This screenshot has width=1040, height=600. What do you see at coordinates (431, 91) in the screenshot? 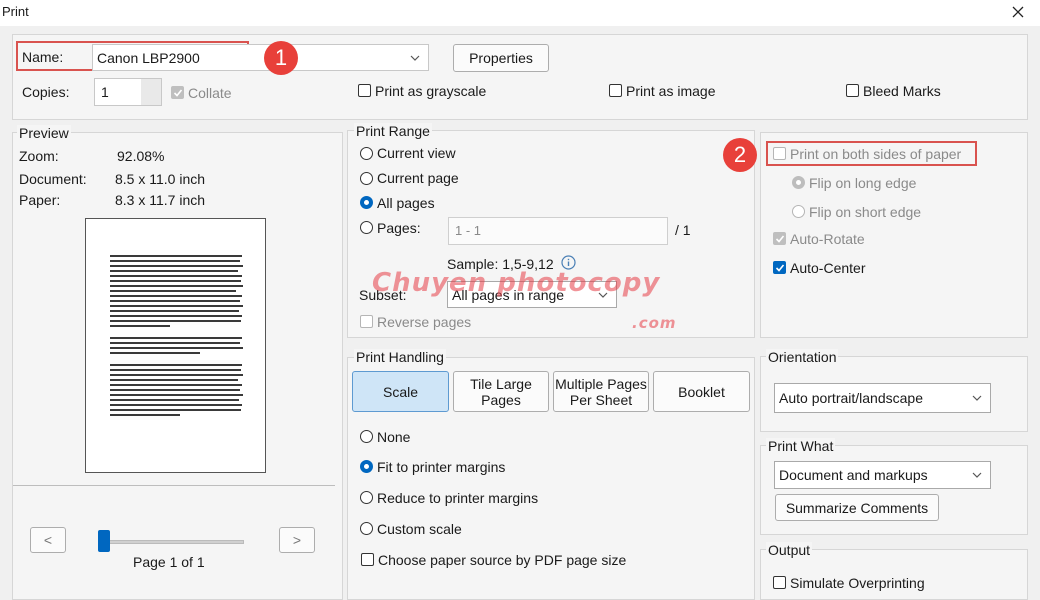
I see `grayscale-label: Print as grayscale` at bounding box center [431, 91].